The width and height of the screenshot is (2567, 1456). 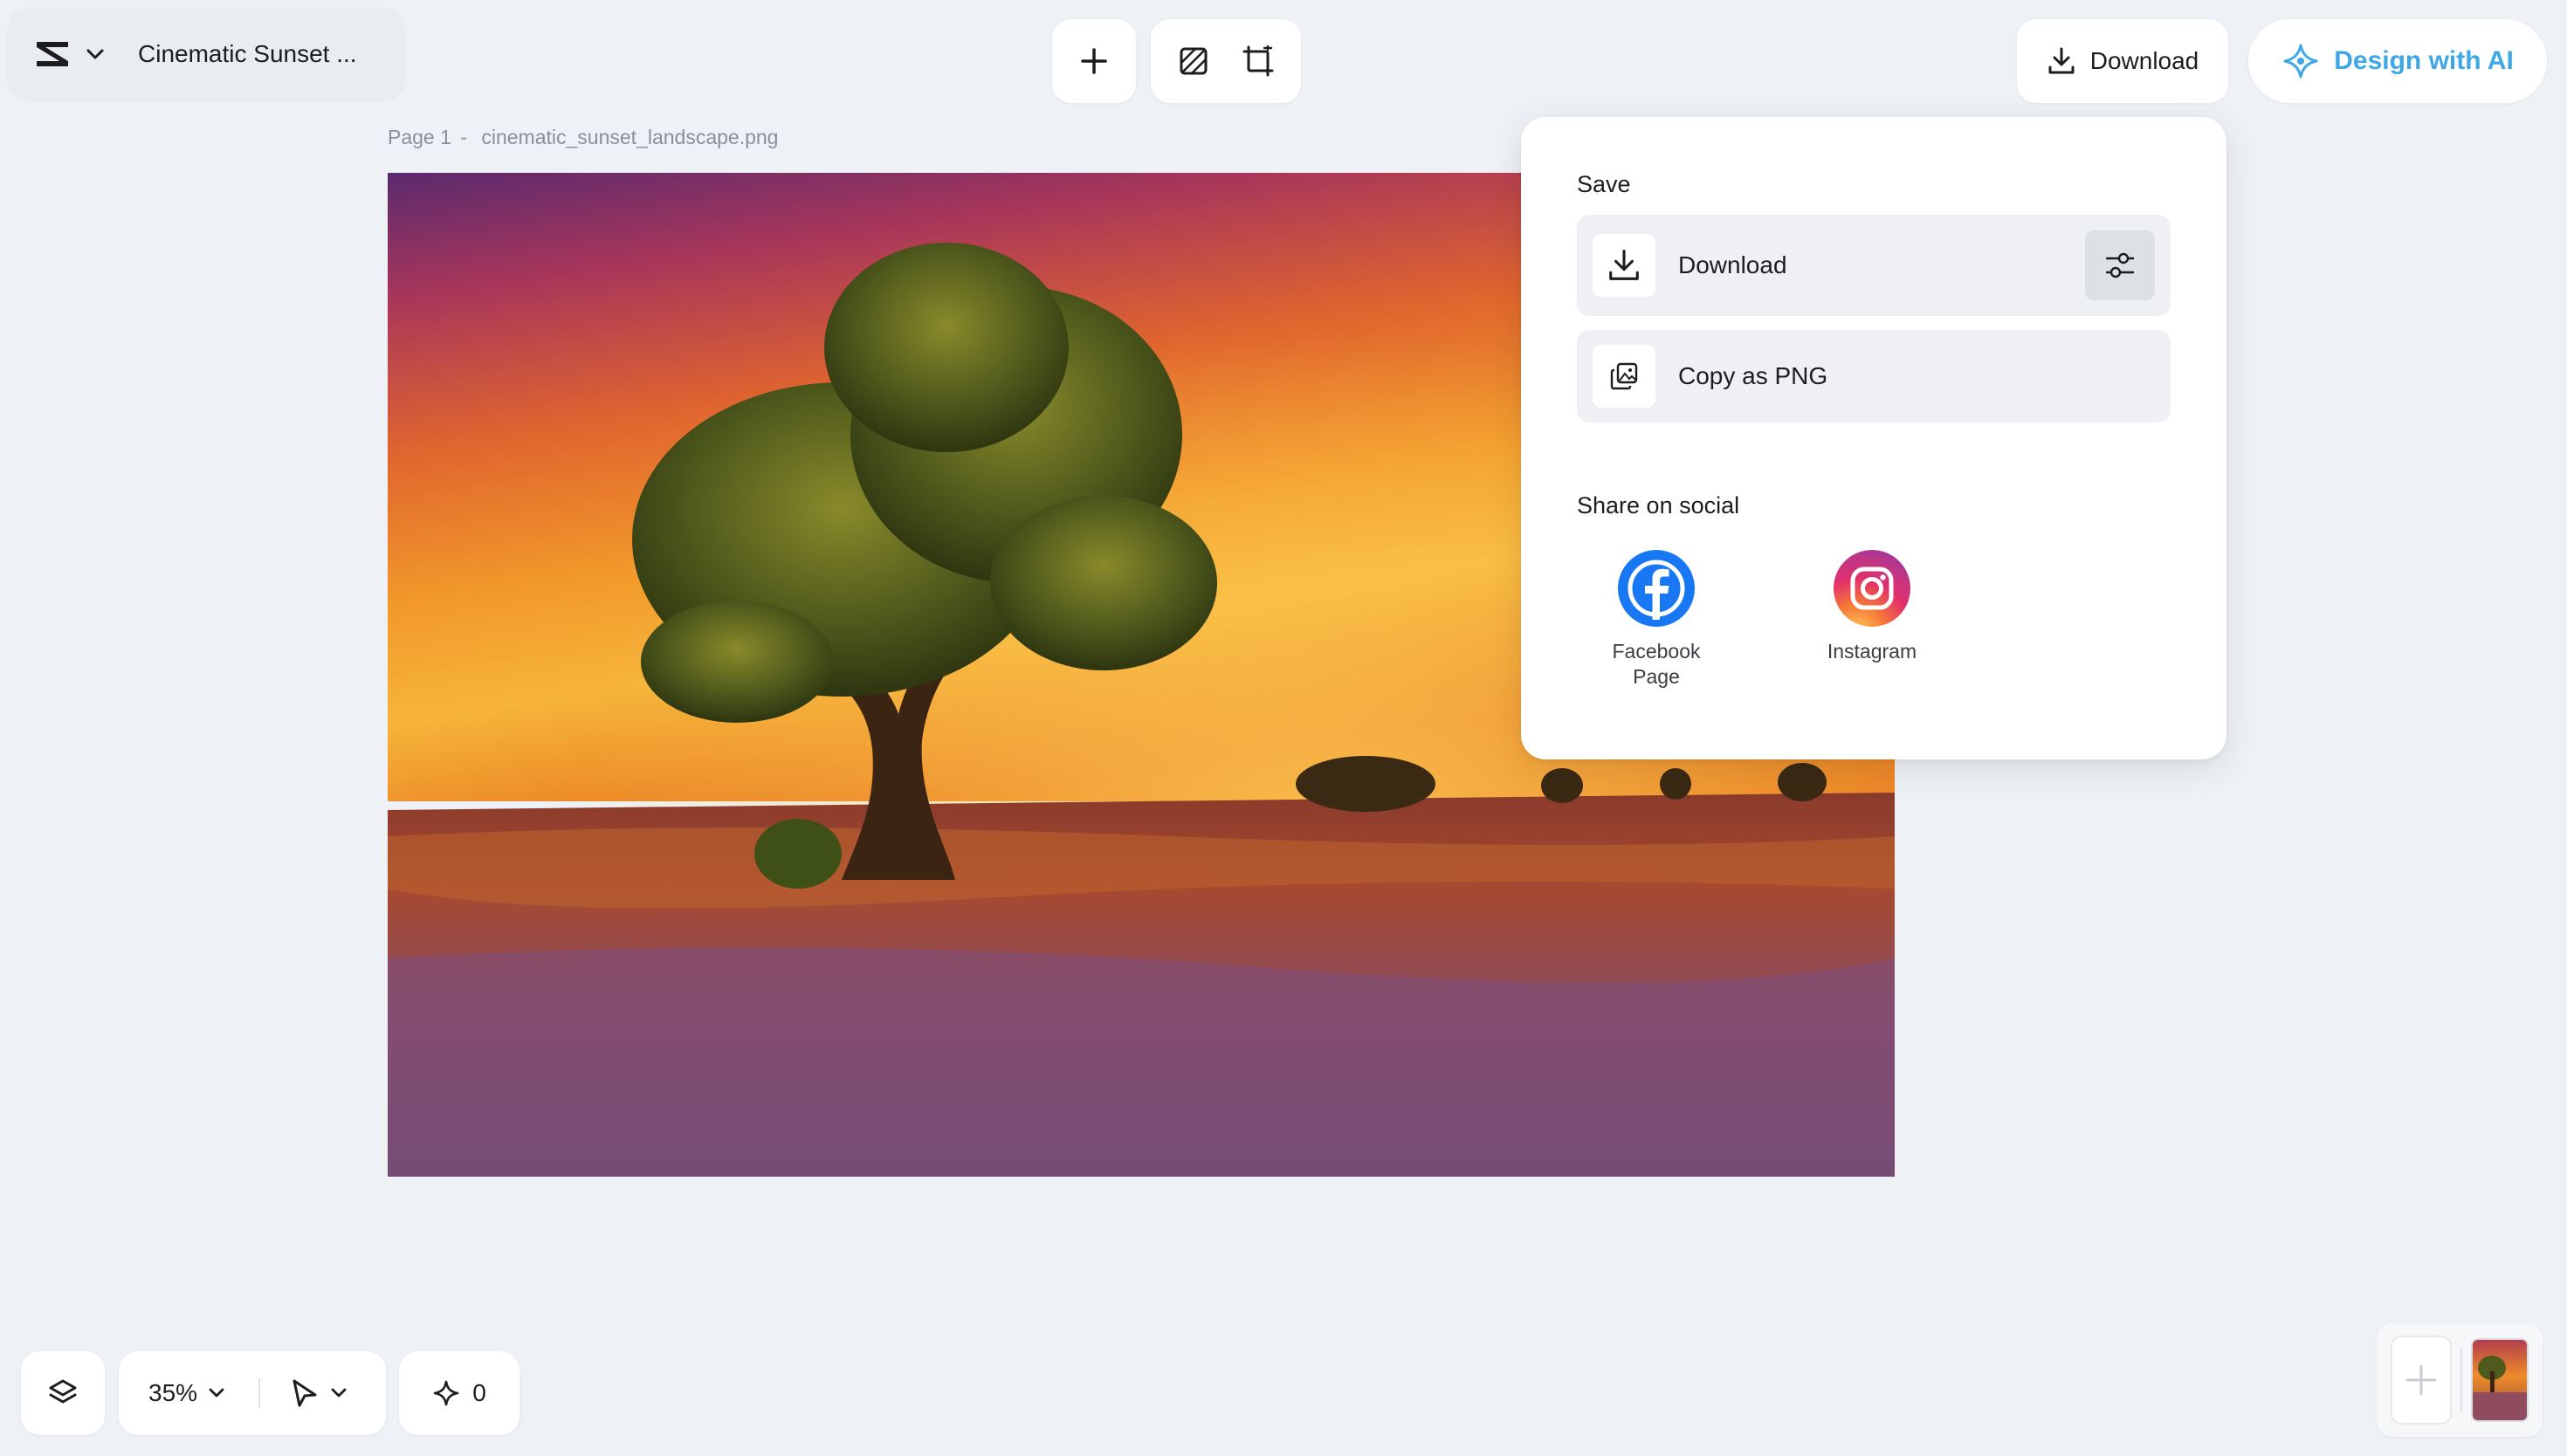 I want to click on design-with-ai-label: Design with AI, so click(x=2424, y=60).